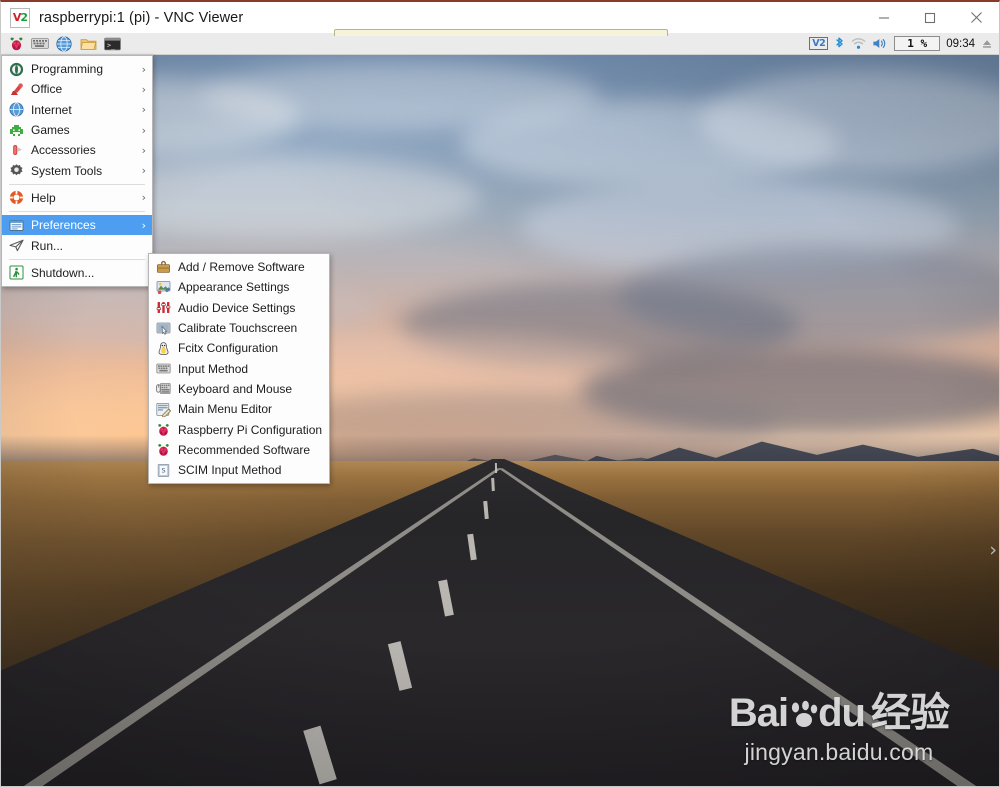  I want to click on submenu-item-appearance-settings: Appearance Settings, so click(239, 287).